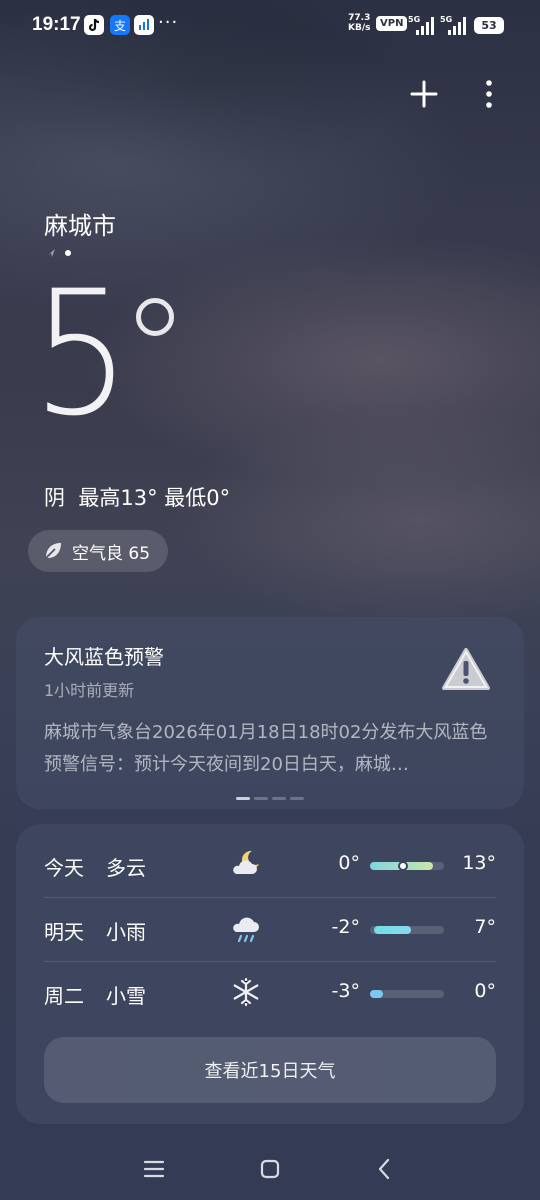  What do you see at coordinates (270, 865) in the screenshot?
I see `forecast-row-today: 今天 多云 0° 13°` at bounding box center [270, 865].